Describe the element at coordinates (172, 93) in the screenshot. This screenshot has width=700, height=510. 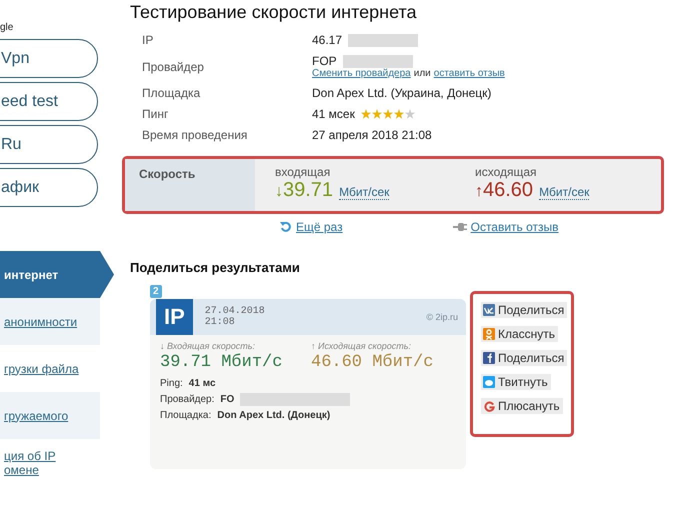
I see `info-label: Площадка` at that location.